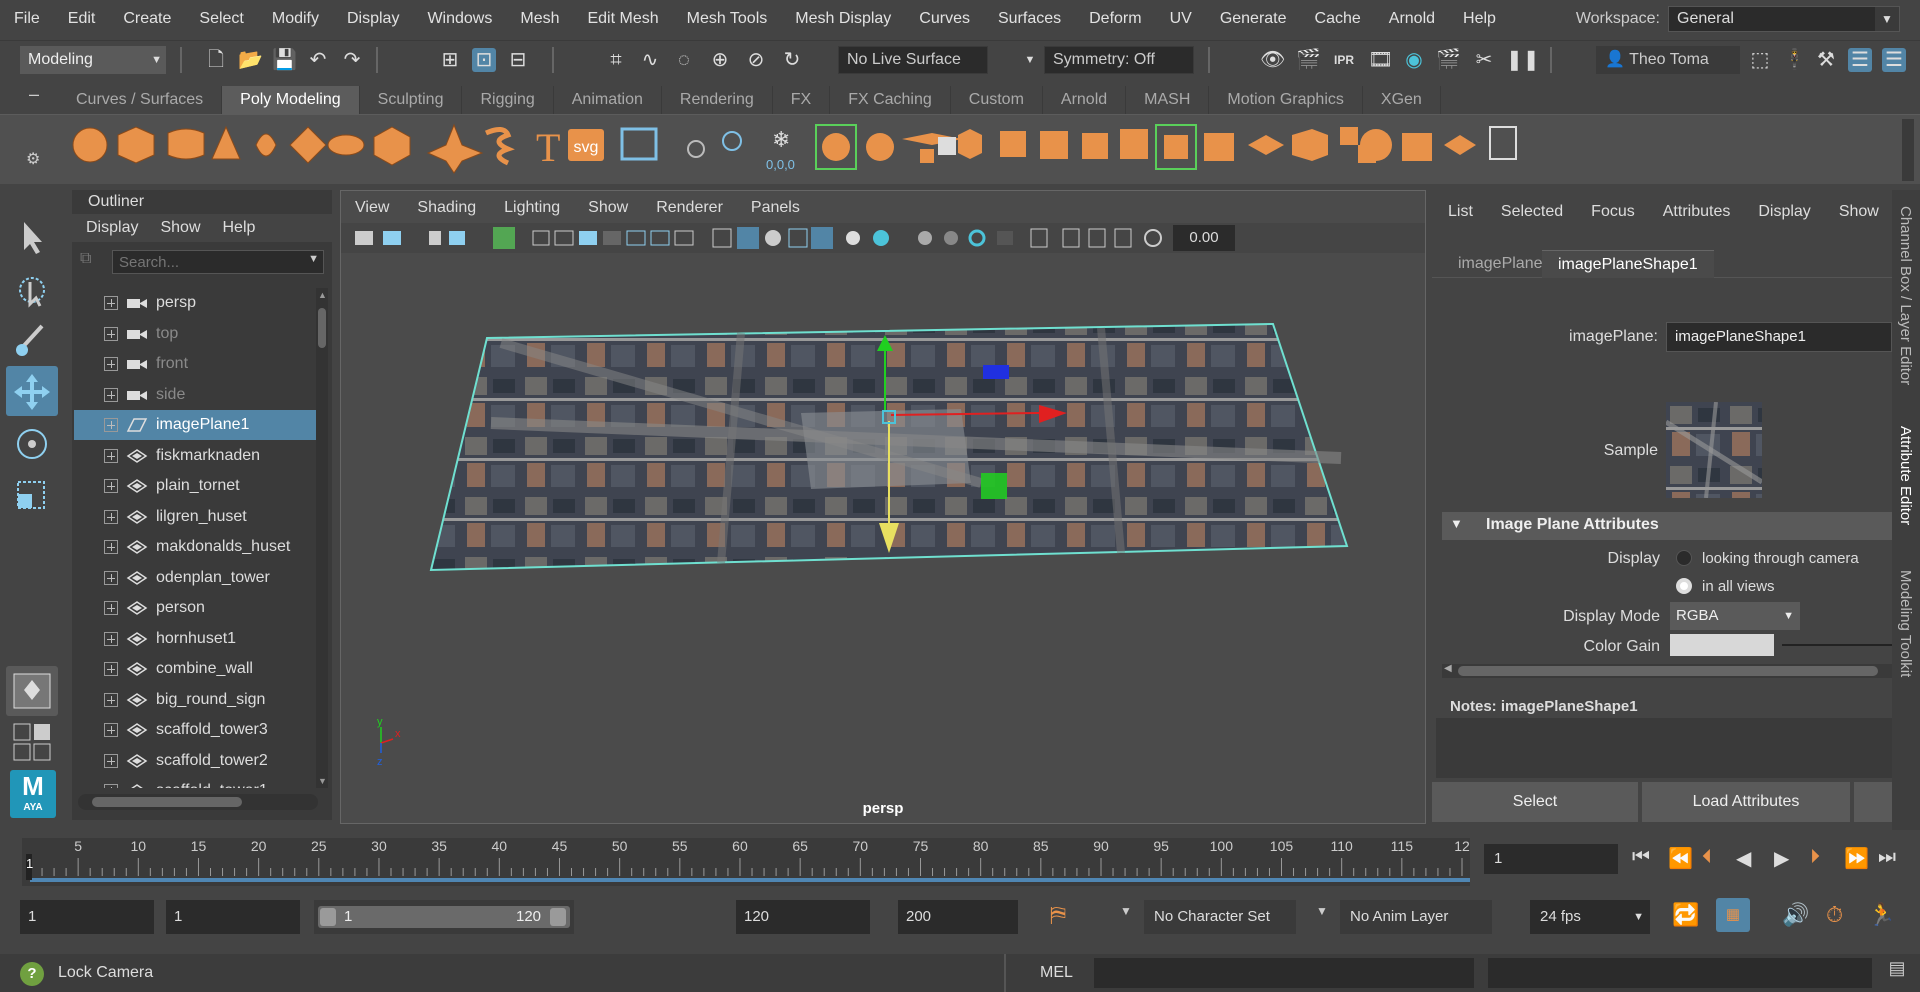 This screenshot has height=992, width=1920. What do you see at coordinates (199, 639) in the screenshot?
I see `outliner-item: hornhuset1` at bounding box center [199, 639].